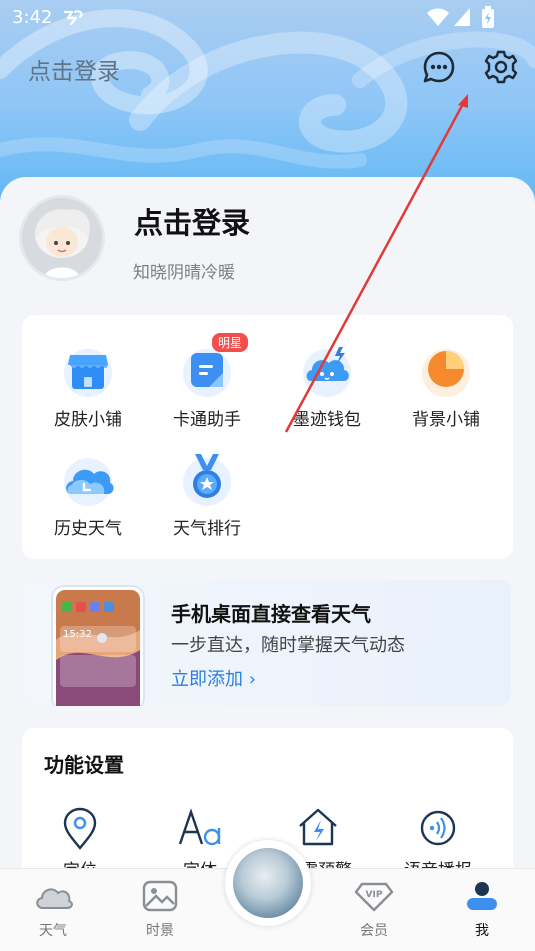 This screenshot has width=535, height=951. I want to click on settings-button, so click(501, 67).